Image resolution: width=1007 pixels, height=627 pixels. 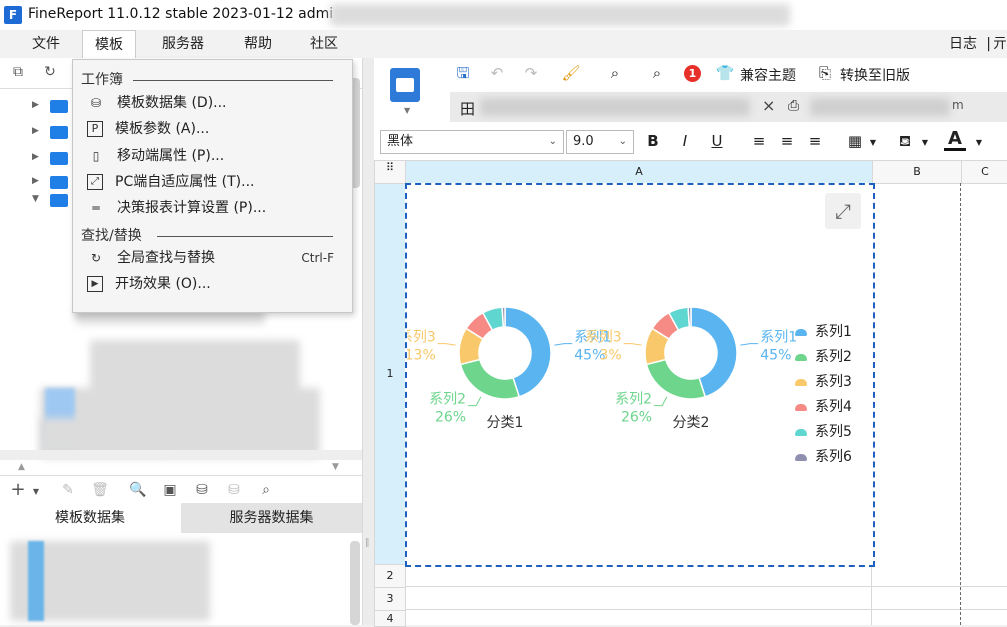 What do you see at coordinates (823, 381) in the screenshot?
I see `legend-item: 系列3` at bounding box center [823, 381].